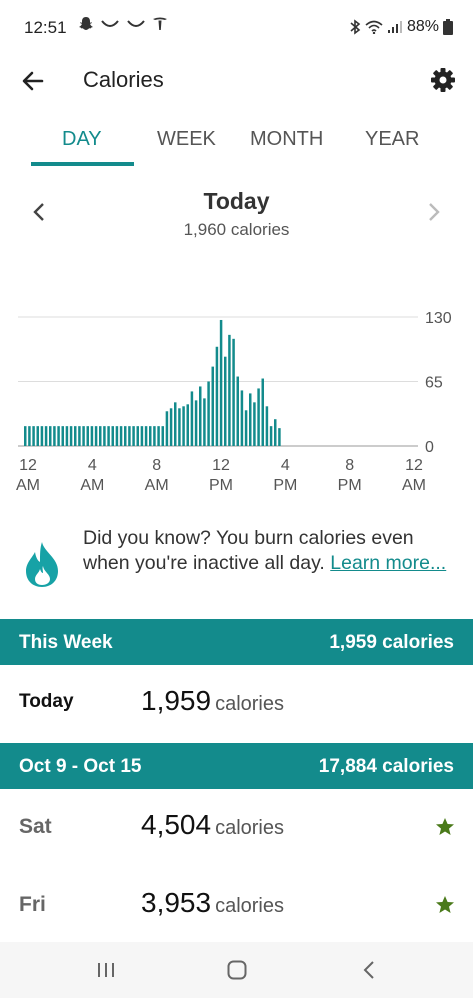 The height and width of the screenshot is (998, 473). I want to click on y-tick-label: 130, so click(438, 318).